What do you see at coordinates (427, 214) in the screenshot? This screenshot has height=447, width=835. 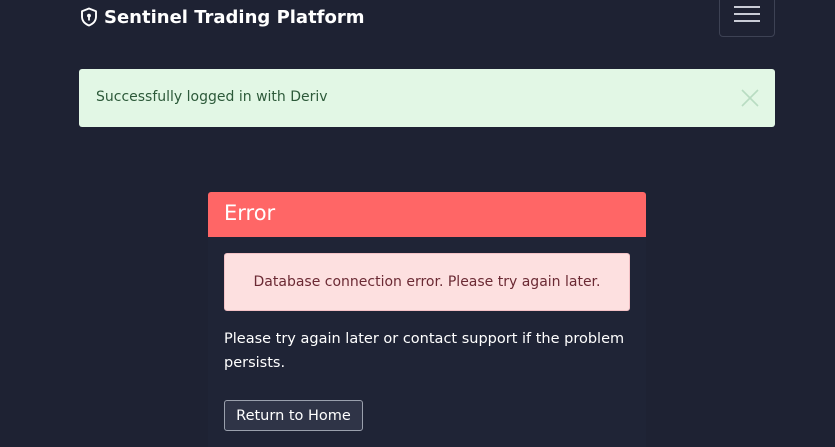 I see `error-card-header: Error` at bounding box center [427, 214].